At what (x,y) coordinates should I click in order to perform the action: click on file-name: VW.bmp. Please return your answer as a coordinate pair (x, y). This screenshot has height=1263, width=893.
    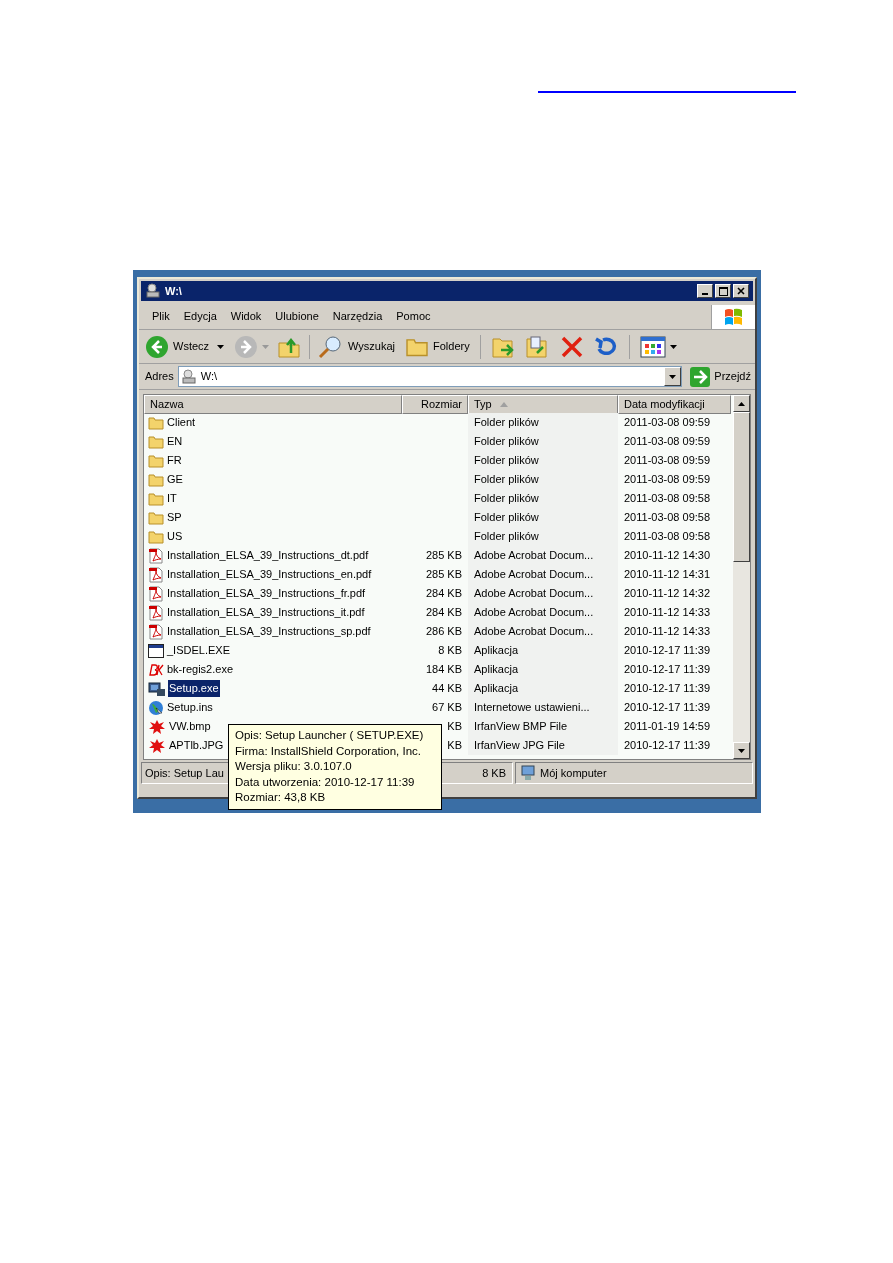
    Looking at the image, I should click on (190, 726).